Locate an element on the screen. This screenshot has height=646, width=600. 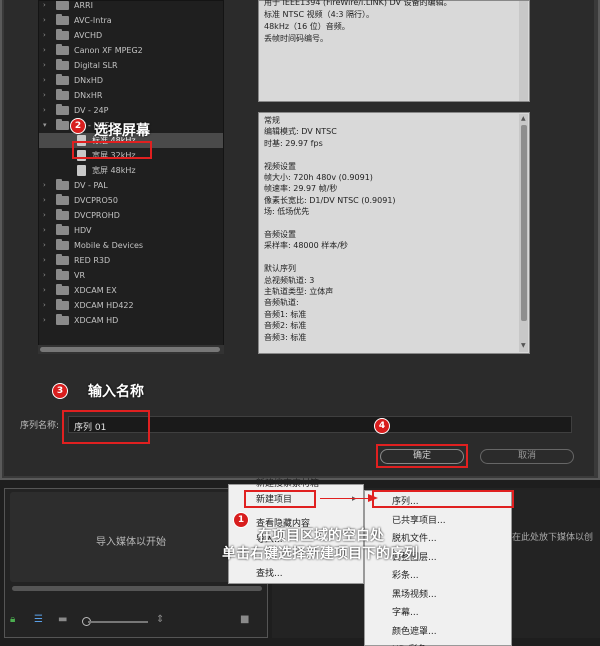
preset-folder: › DNxHR is located at coordinates (131, 95).